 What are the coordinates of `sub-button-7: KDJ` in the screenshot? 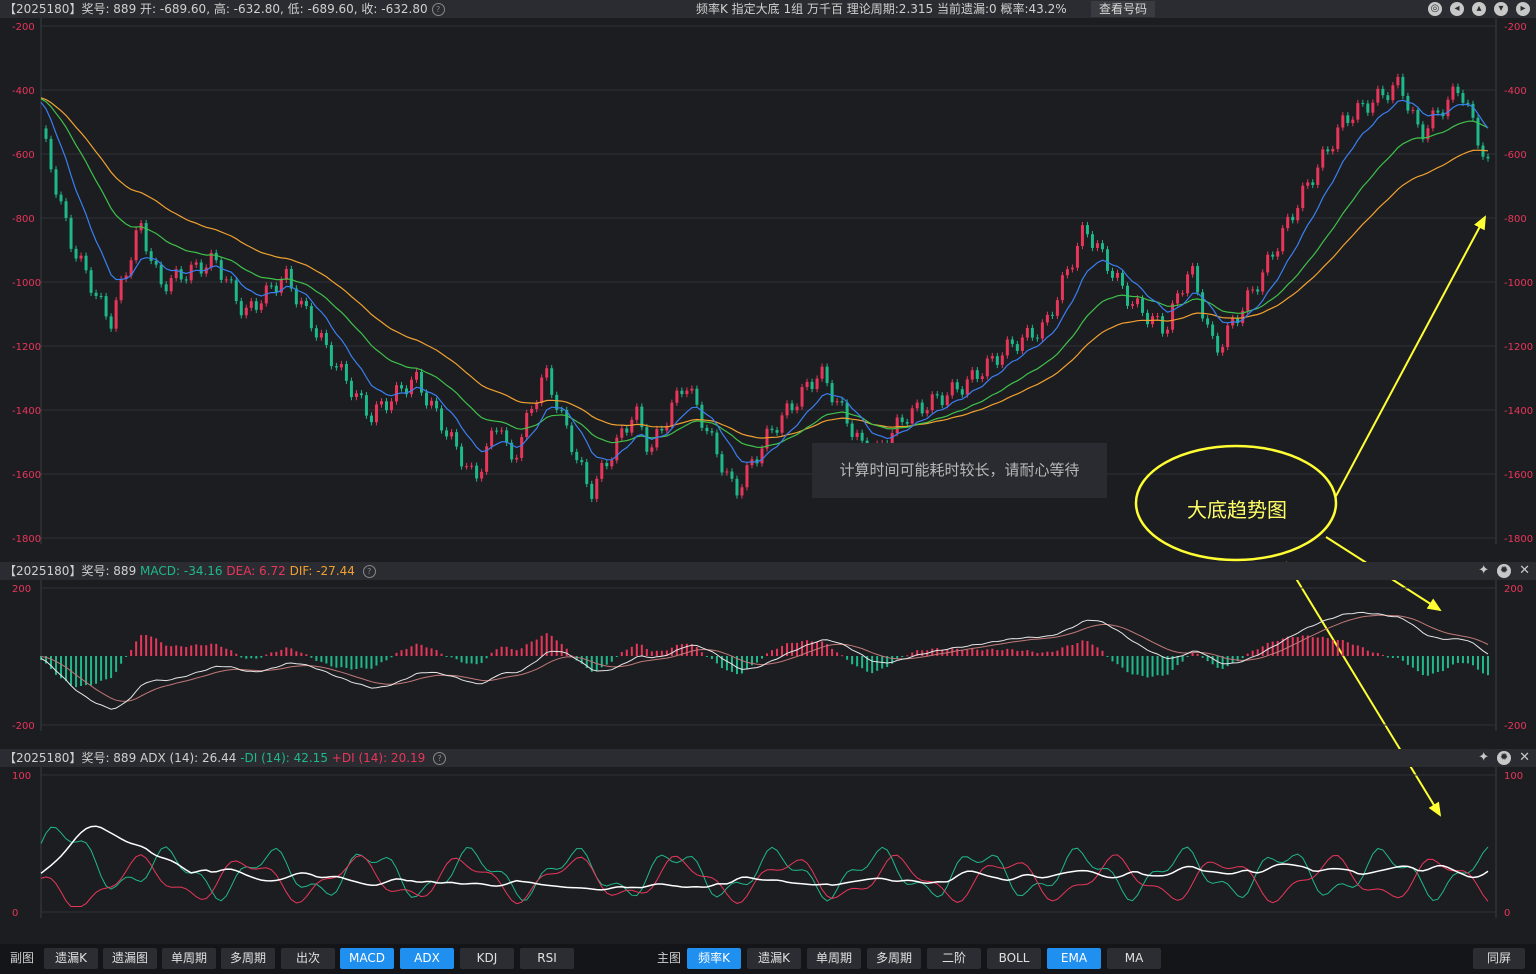 It's located at (487, 958).